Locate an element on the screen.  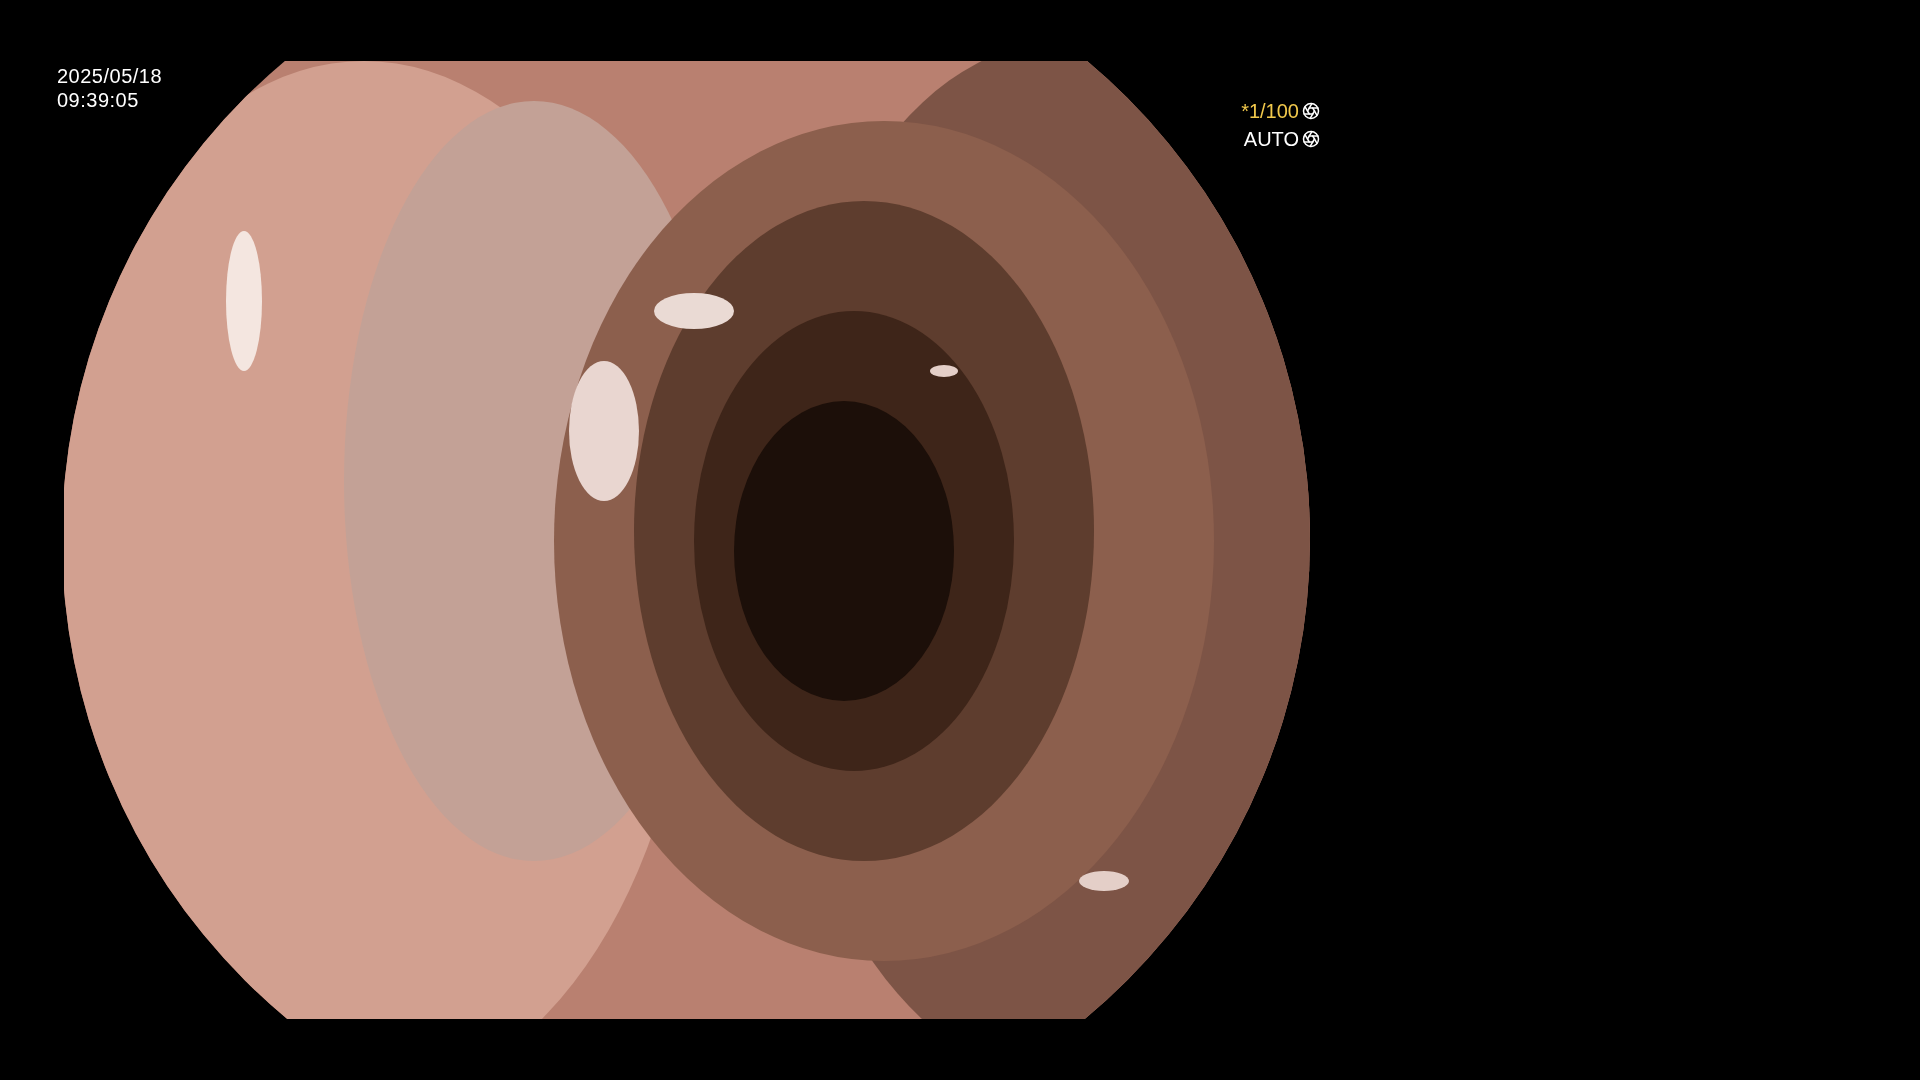
time-text: 09:39:05 is located at coordinates (98, 100).